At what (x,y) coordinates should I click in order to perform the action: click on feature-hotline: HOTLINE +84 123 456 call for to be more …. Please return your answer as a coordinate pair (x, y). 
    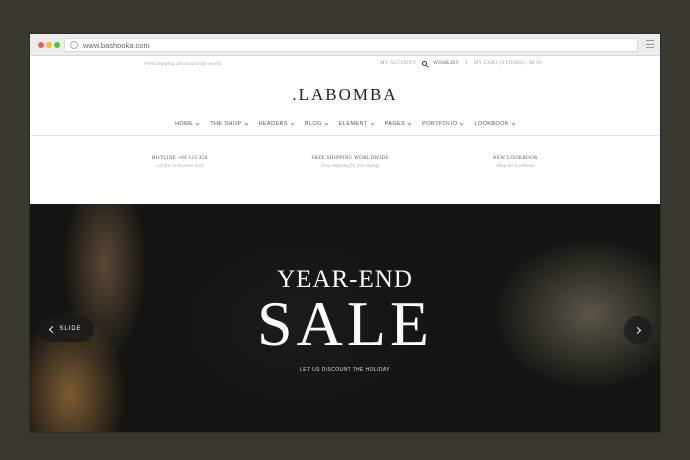
    Looking at the image, I should click on (180, 178).